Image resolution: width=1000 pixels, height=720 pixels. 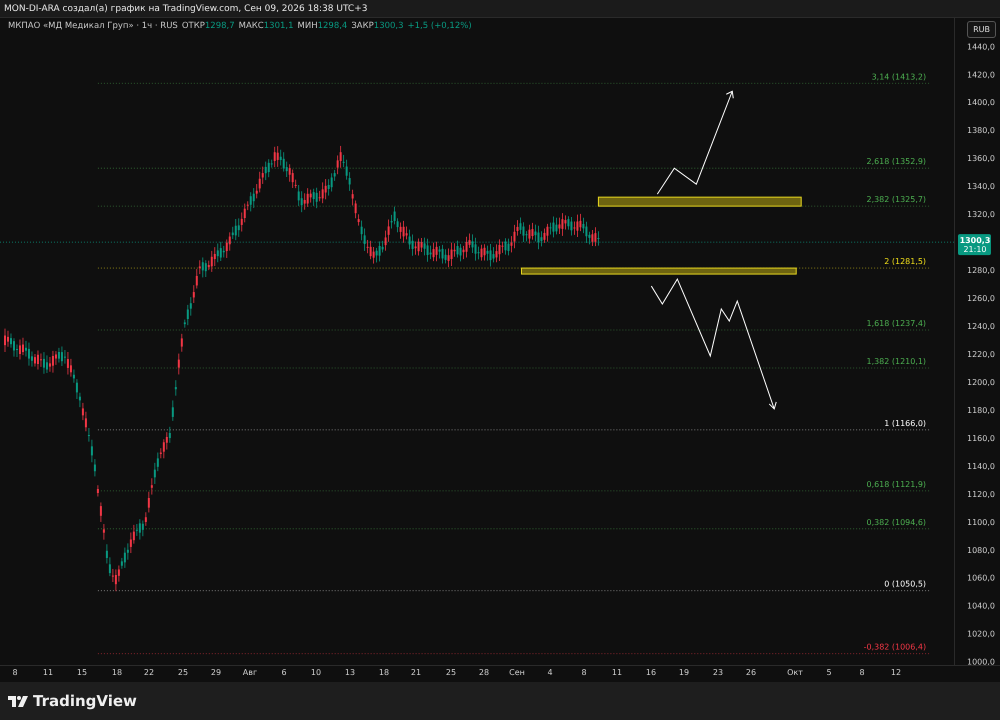 What do you see at coordinates (981, 634) in the screenshot?
I see `price-tick: 1020,0` at bounding box center [981, 634].